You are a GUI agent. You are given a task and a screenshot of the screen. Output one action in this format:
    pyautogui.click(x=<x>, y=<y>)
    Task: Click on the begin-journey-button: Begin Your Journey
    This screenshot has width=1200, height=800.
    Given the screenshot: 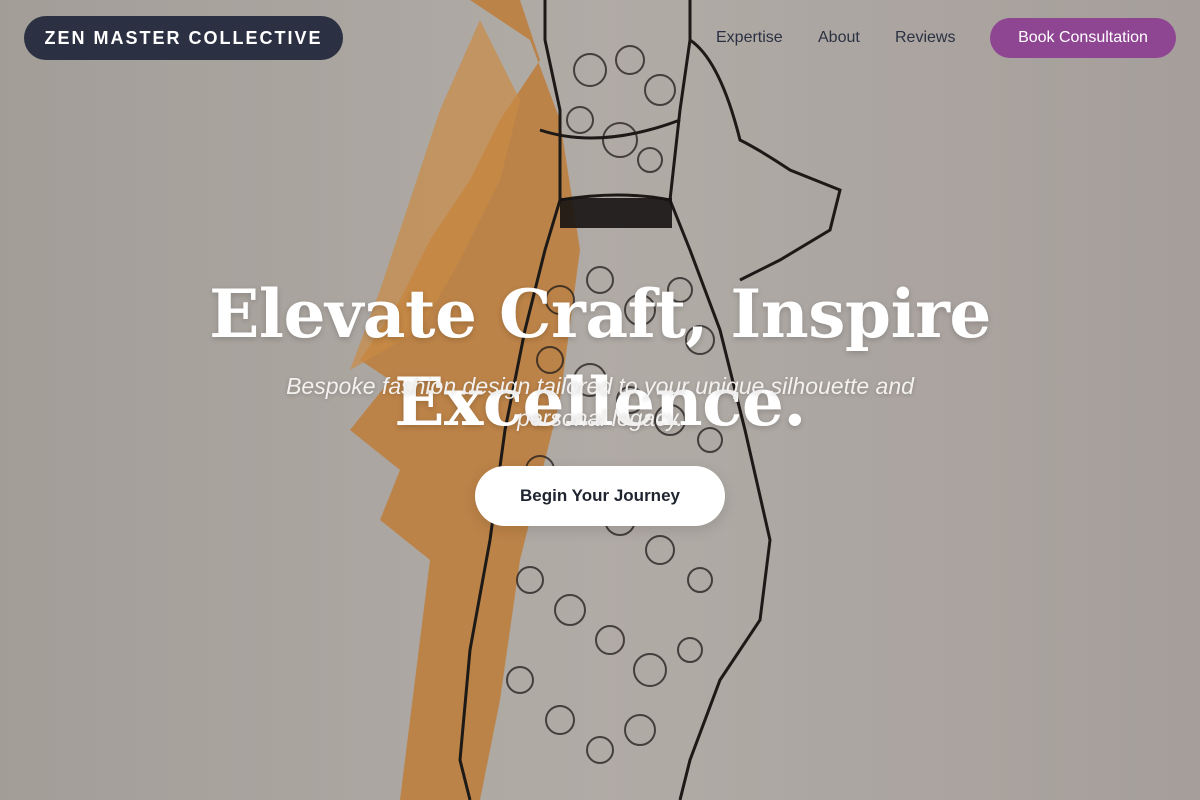 What is the action you would take?
    pyautogui.click(x=600, y=496)
    